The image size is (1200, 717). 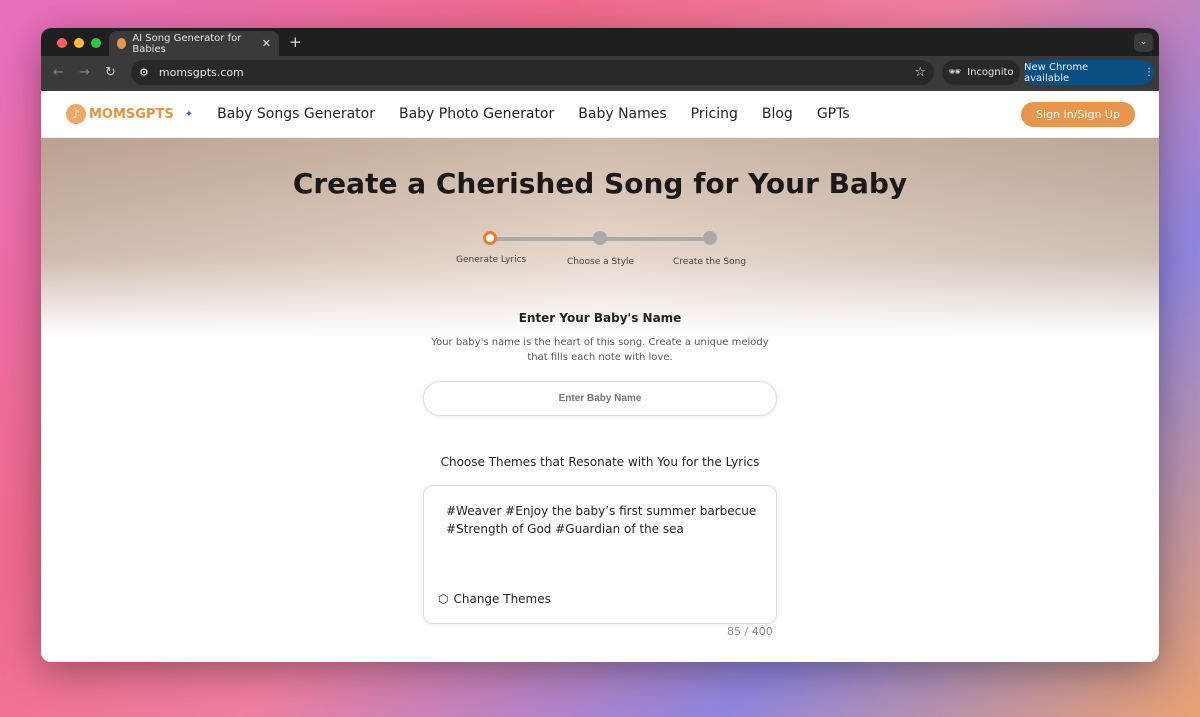 I want to click on name-heading: Enter Your Baby's Name, so click(x=600, y=318).